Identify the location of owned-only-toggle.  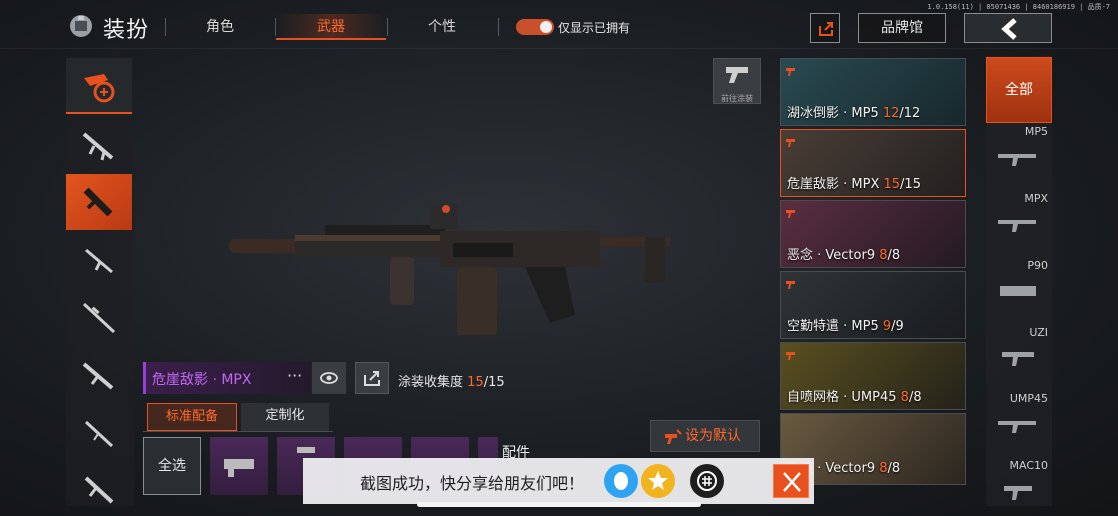
(535, 27).